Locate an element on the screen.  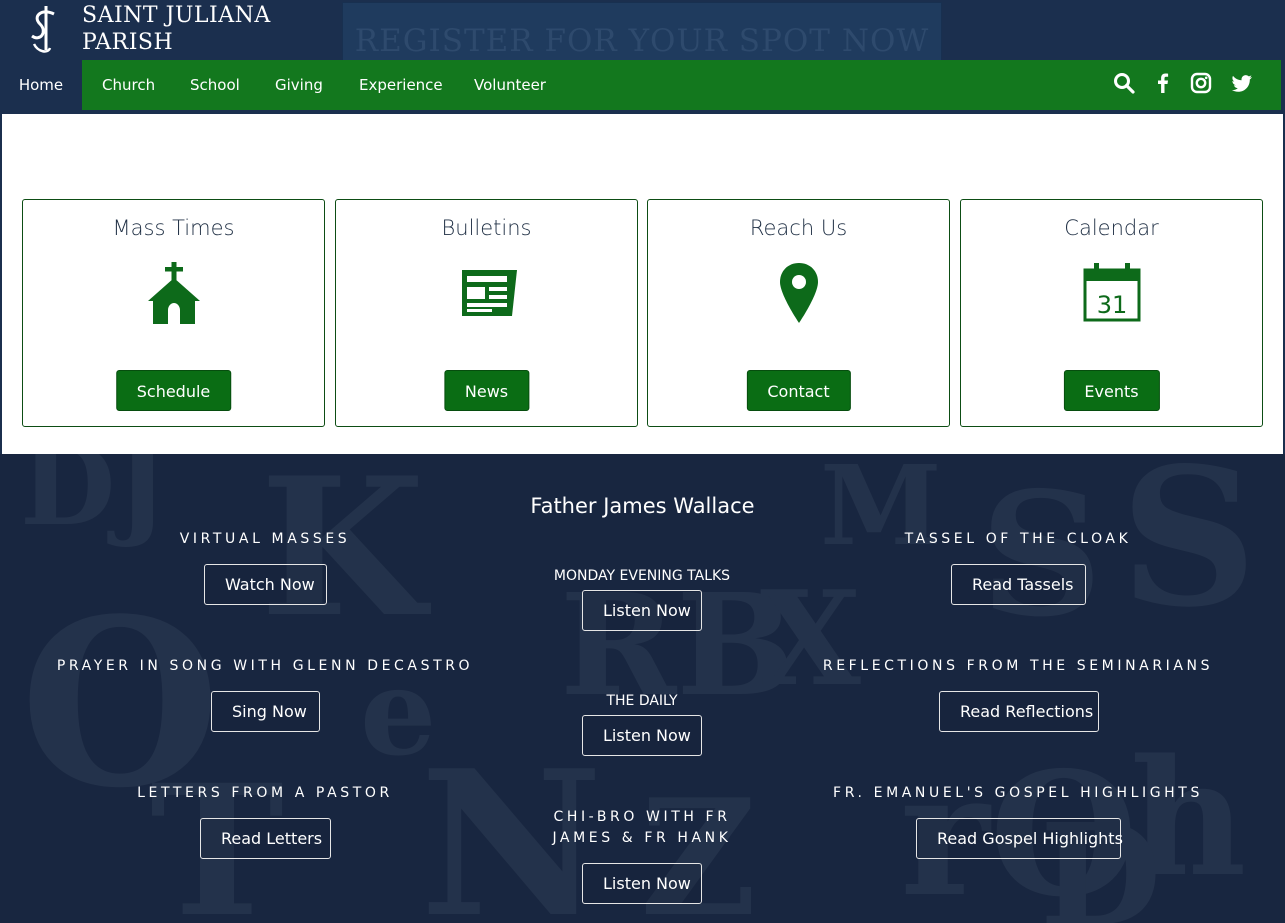
events-button: Events is located at coordinates (1111, 390).